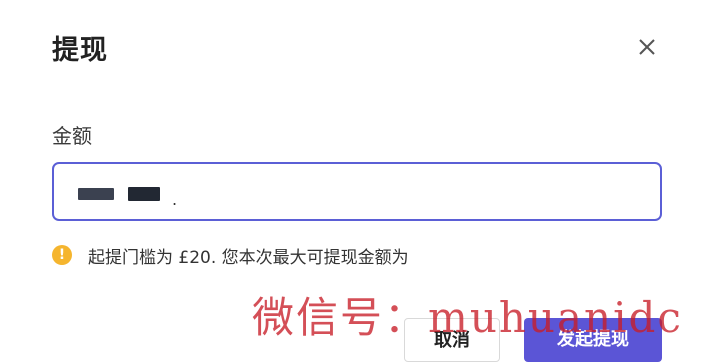 This screenshot has width=724, height=363. What do you see at coordinates (357, 191) in the screenshot?
I see `amount-input: .` at bounding box center [357, 191].